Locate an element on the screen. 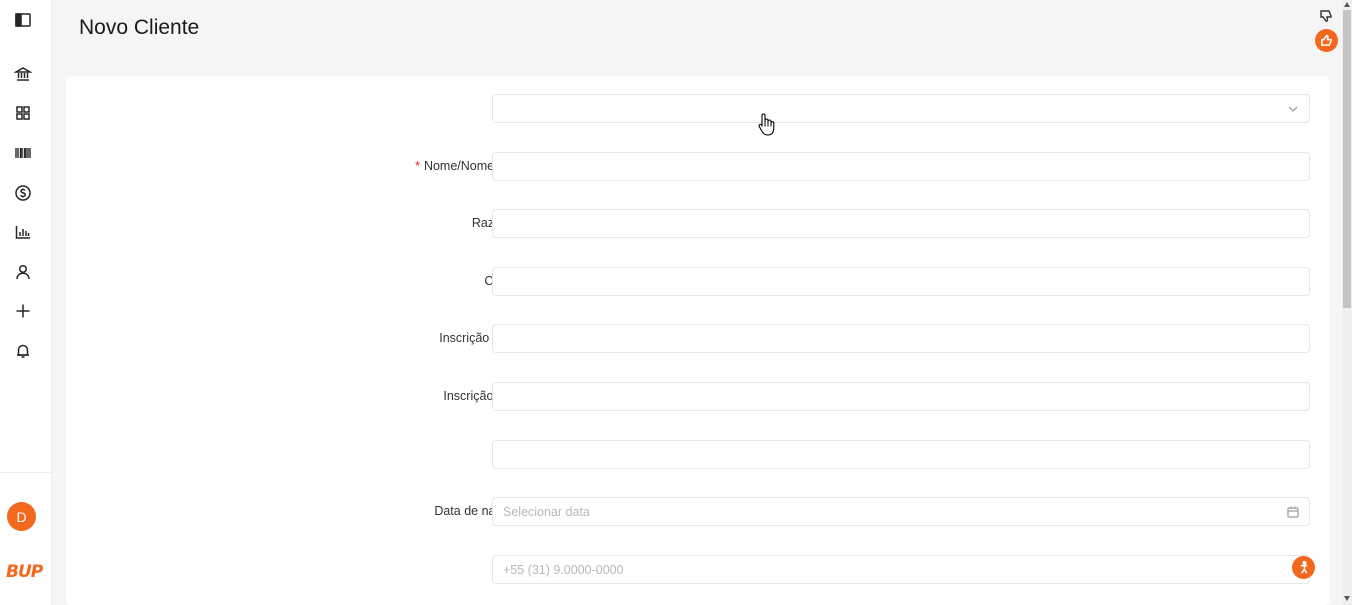 This screenshot has width=1352, height=605. form-row-telefone: Telefone: is located at coordinates (698, 570).